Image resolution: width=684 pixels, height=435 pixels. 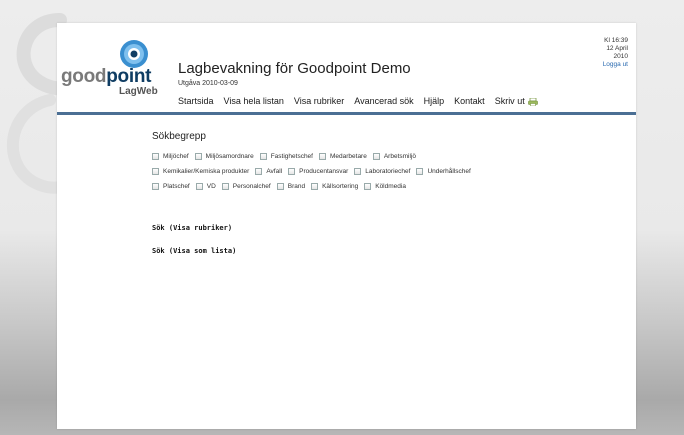 I want to click on term-label: Avfall, so click(x=274, y=171).